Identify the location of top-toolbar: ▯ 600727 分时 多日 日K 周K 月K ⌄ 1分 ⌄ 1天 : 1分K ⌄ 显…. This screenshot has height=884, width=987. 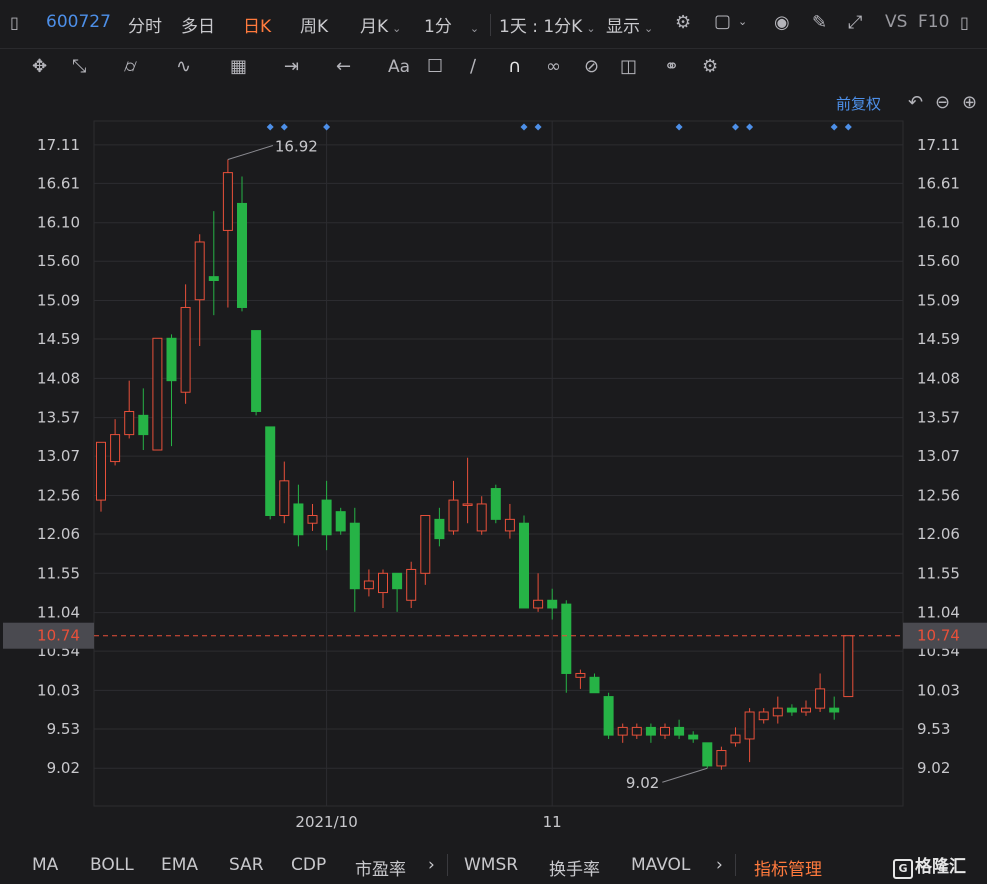
(493, 24).